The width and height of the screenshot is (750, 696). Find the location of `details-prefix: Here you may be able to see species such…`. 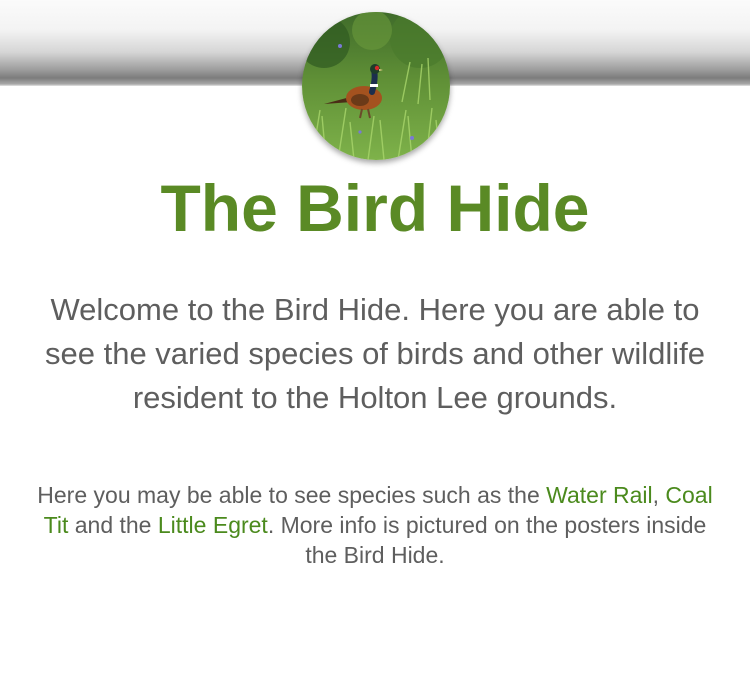

details-prefix: Here you may be able to see species such… is located at coordinates (292, 495).